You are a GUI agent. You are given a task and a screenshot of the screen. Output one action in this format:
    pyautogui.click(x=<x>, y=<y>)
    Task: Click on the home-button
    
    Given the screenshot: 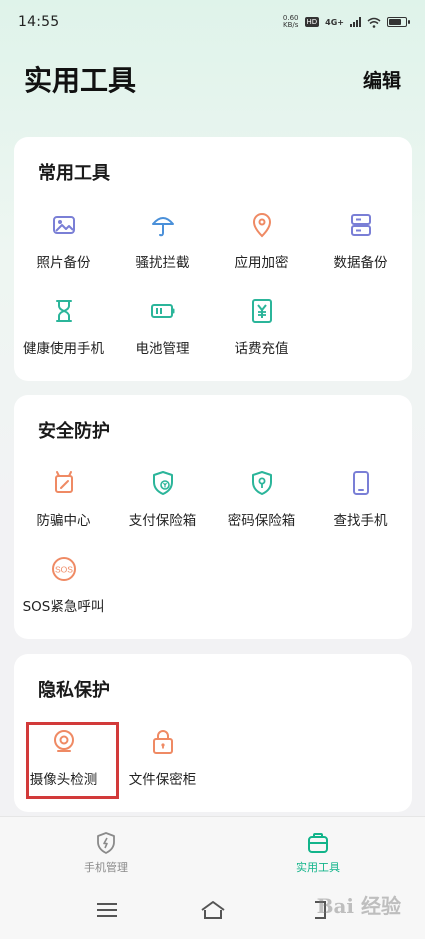 What is the action you would take?
    pyautogui.click(x=213, y=910)
    